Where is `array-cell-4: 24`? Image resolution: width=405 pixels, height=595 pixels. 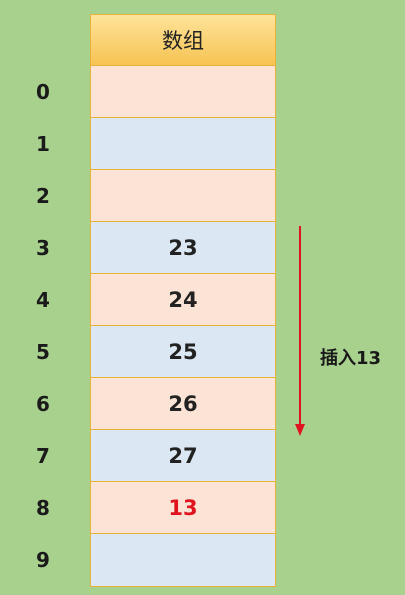 array-cell-4: 24 is located at coordinates (183, 300).